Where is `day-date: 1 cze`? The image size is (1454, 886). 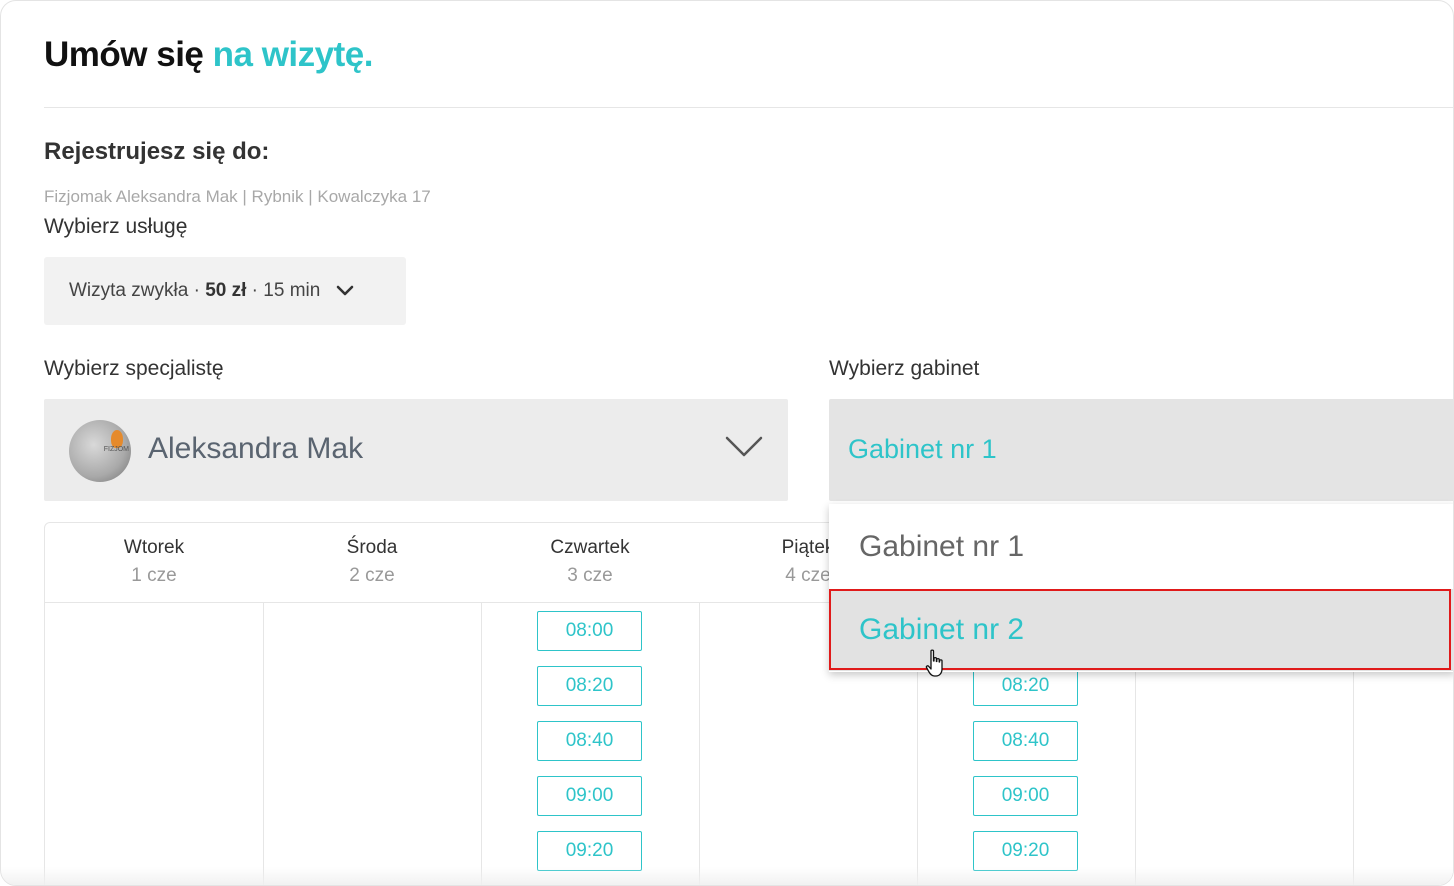 day-date: 1 cze is located at coordinates (154, 575).